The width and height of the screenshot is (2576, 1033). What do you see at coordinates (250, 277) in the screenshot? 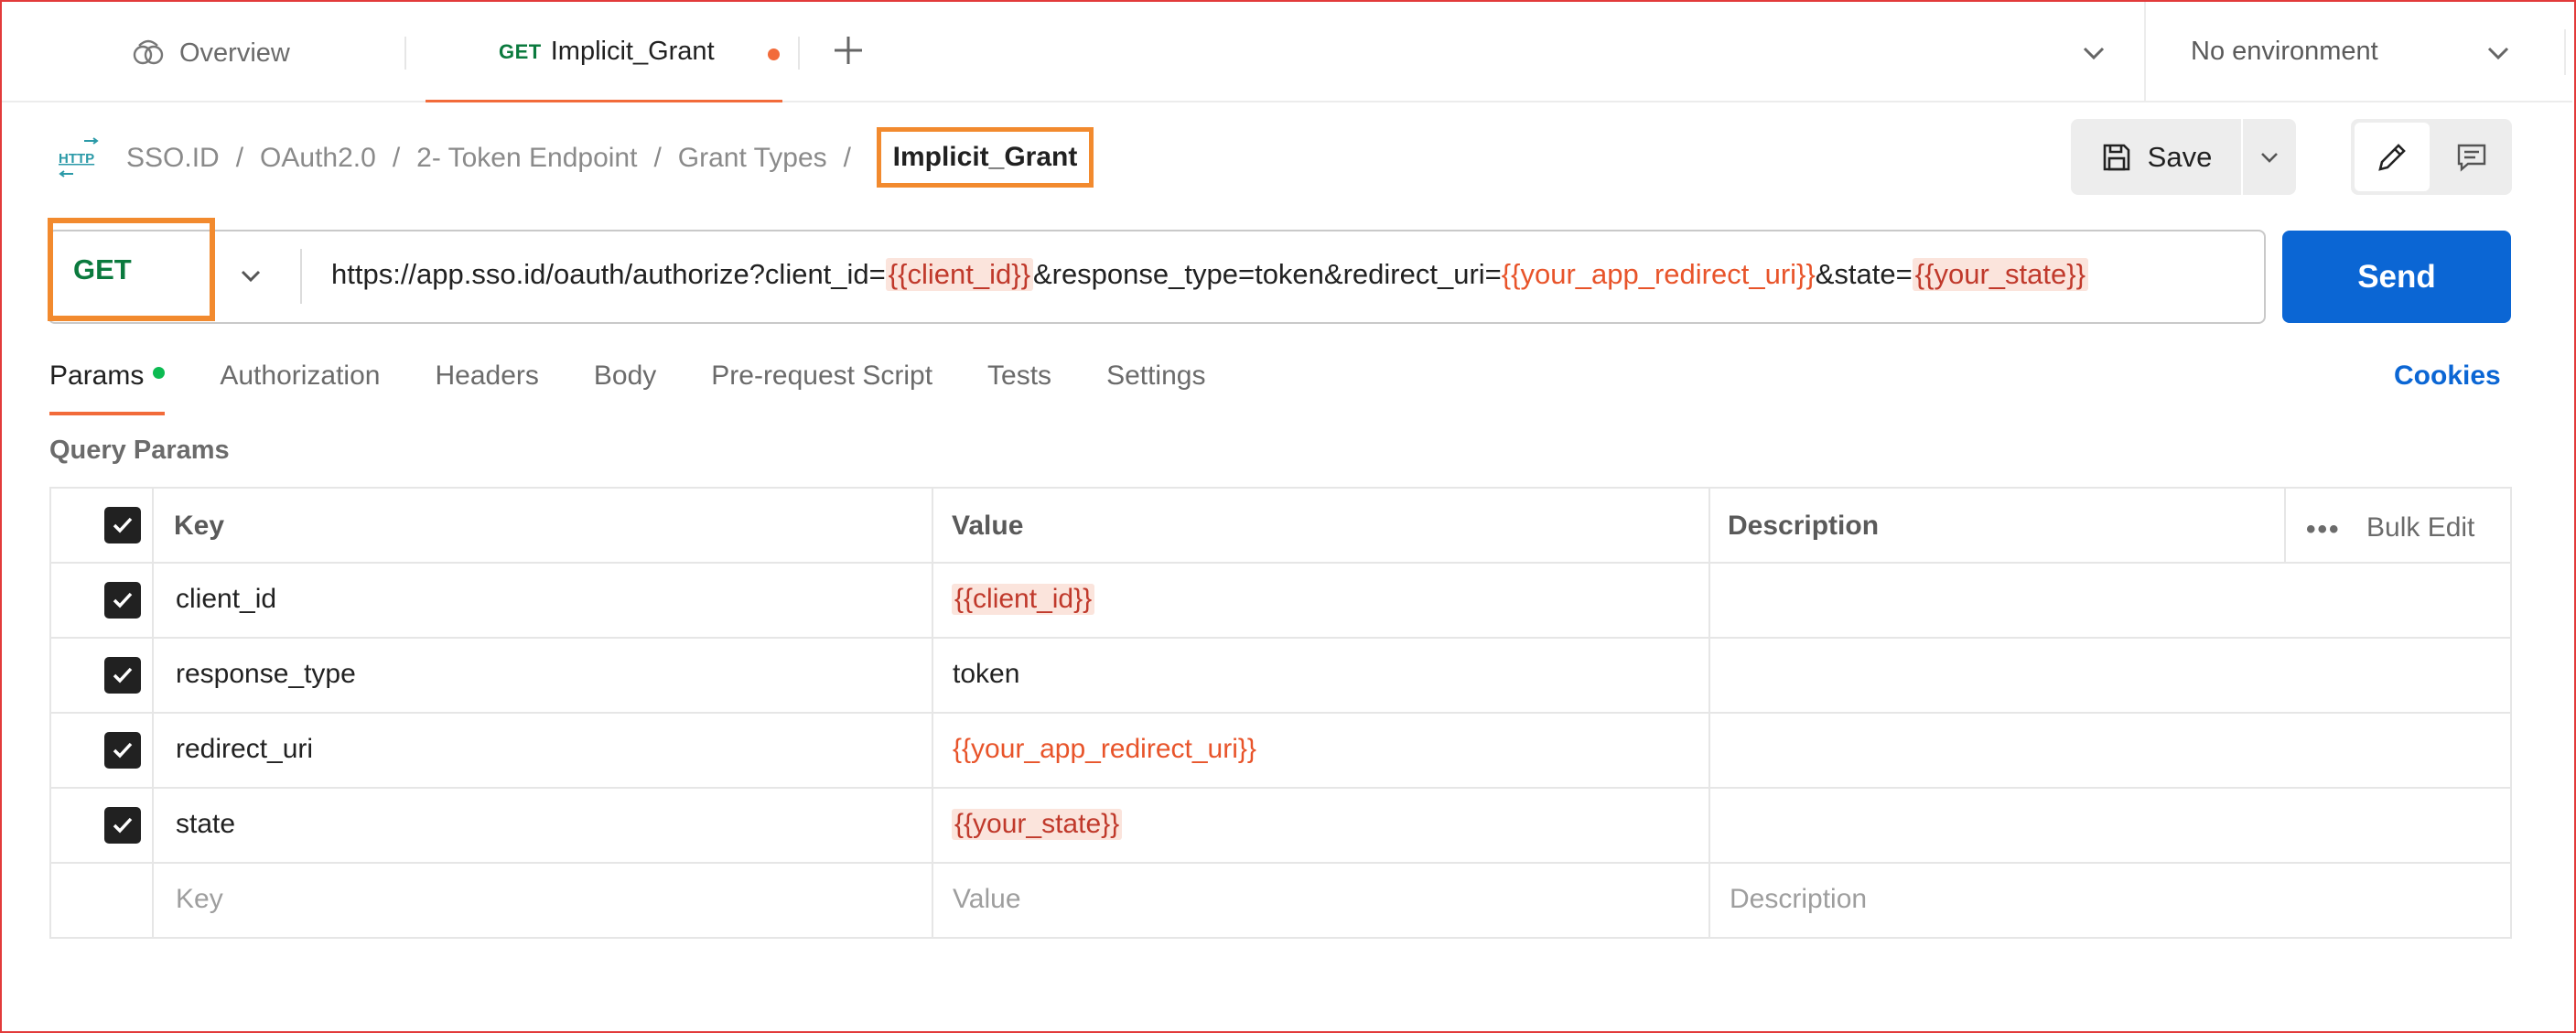
I see `method-chevron-down-icon` at bounding box center [250, 277].